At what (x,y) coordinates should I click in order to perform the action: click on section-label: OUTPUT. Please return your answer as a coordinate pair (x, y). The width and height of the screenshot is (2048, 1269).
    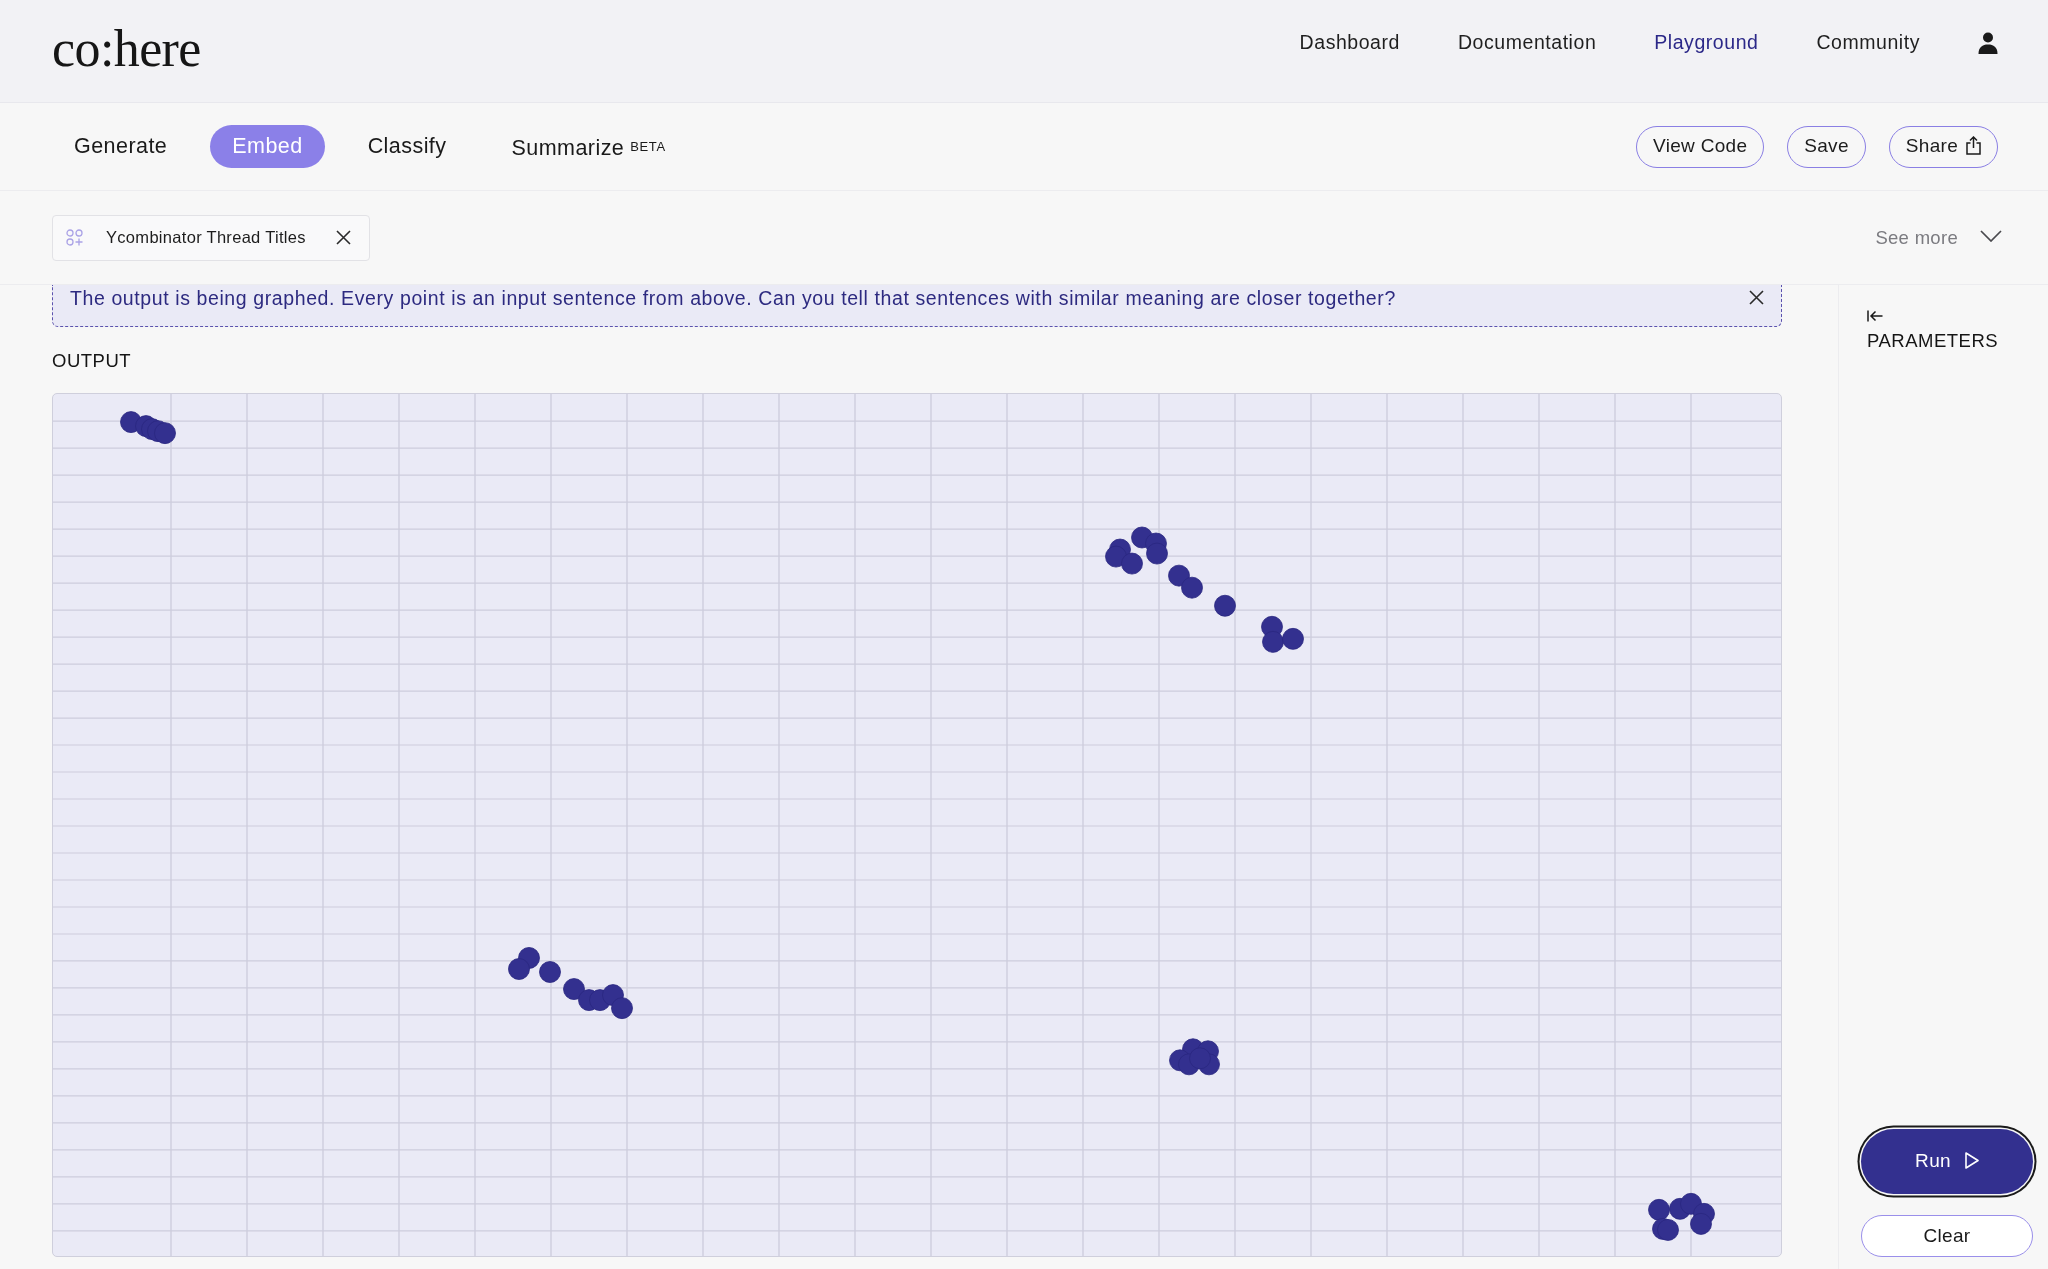
    Looking at the image, I should click on (92, 361).